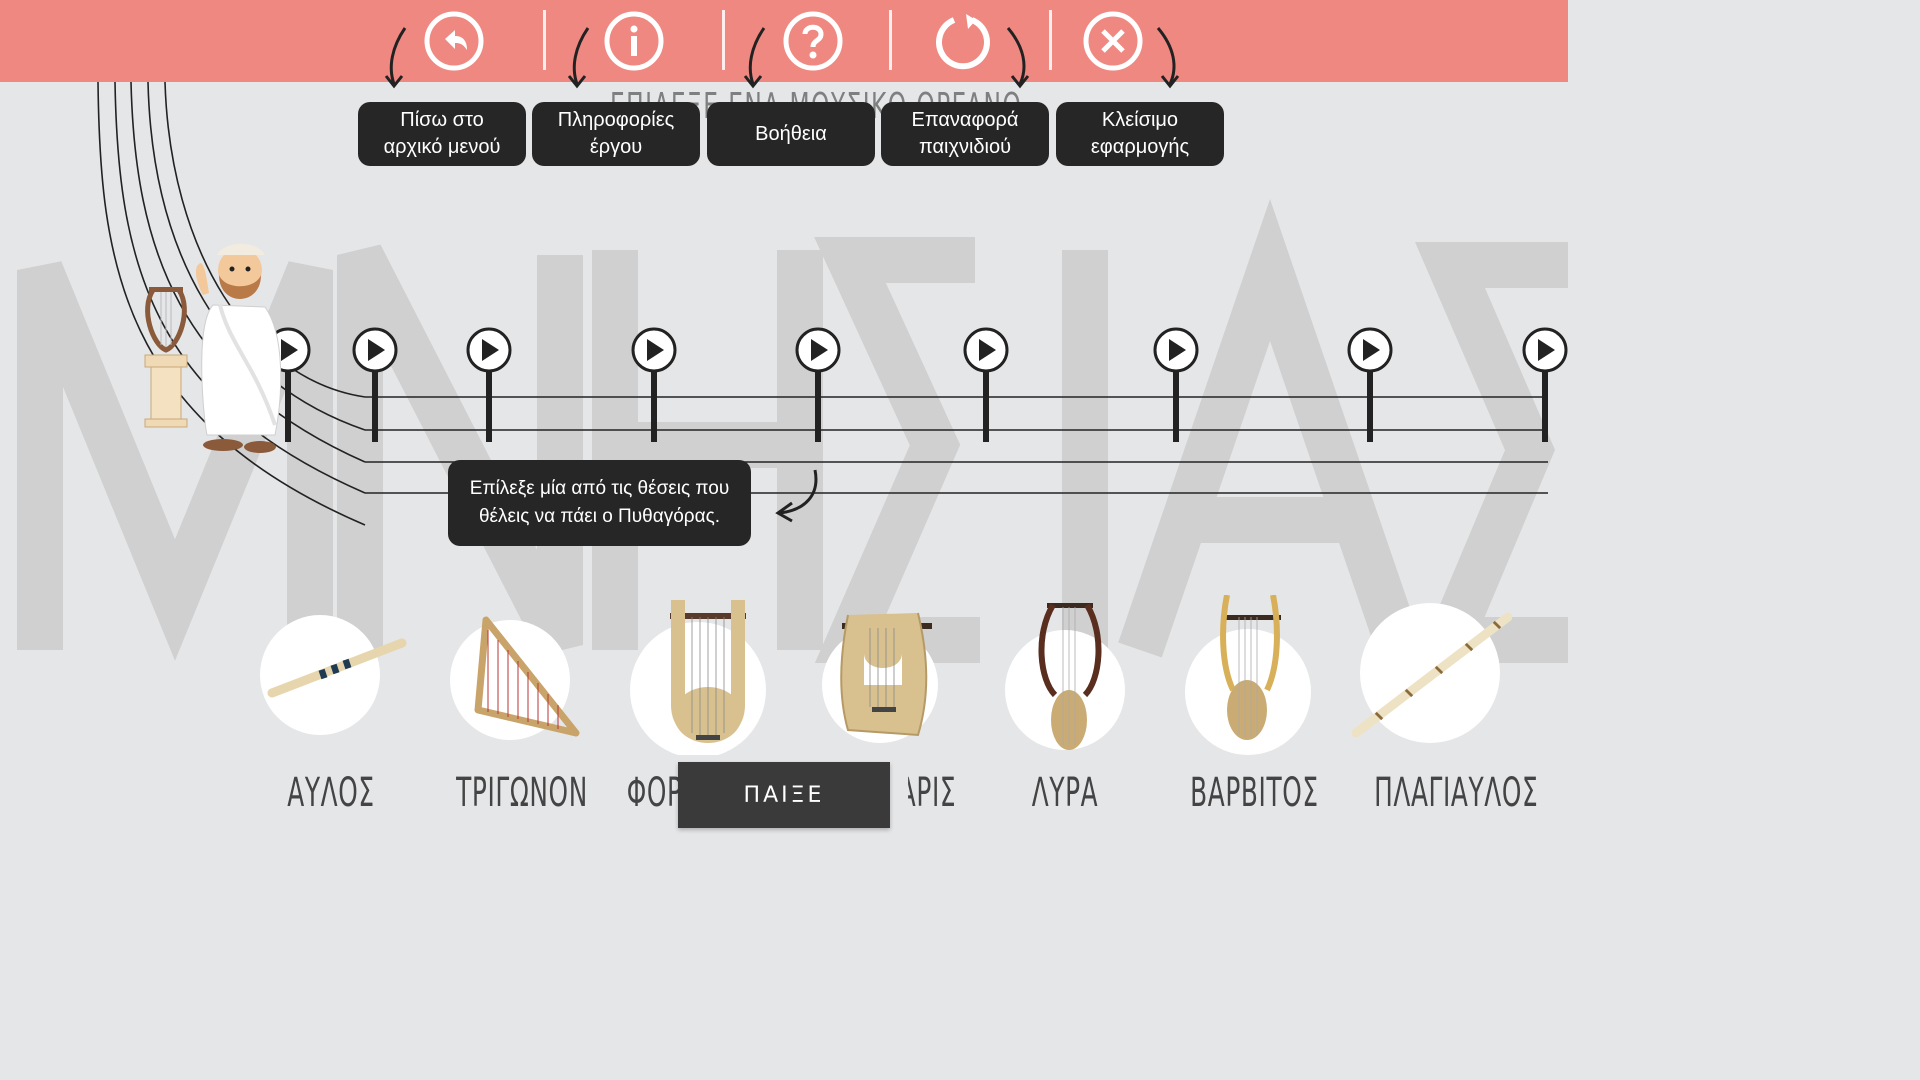 This screenshot has height=1080, width=1920. I want to click on back-tooltip-line-1: Πίσω στο, so click(442, 120).